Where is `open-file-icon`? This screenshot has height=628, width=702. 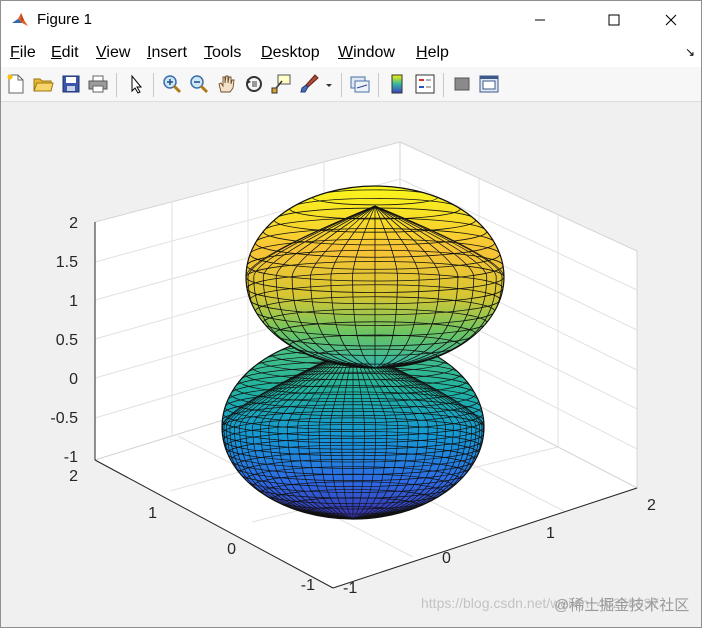 open-file-icon is located at coordinates (43, 84).